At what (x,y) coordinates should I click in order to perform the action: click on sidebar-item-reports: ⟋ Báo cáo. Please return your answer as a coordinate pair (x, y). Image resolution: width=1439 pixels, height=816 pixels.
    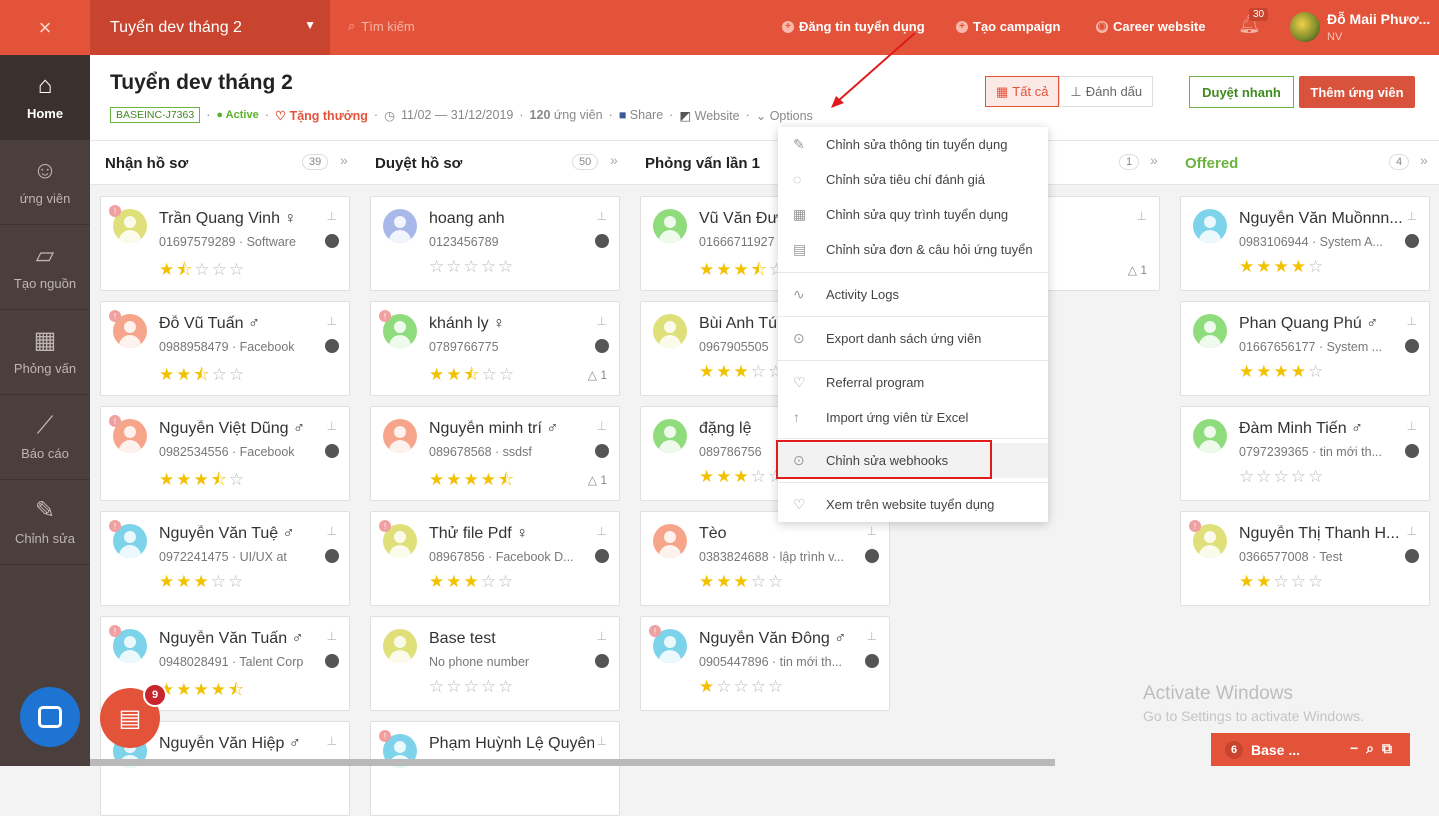
    Looking at the image, I should click on (45, 437).